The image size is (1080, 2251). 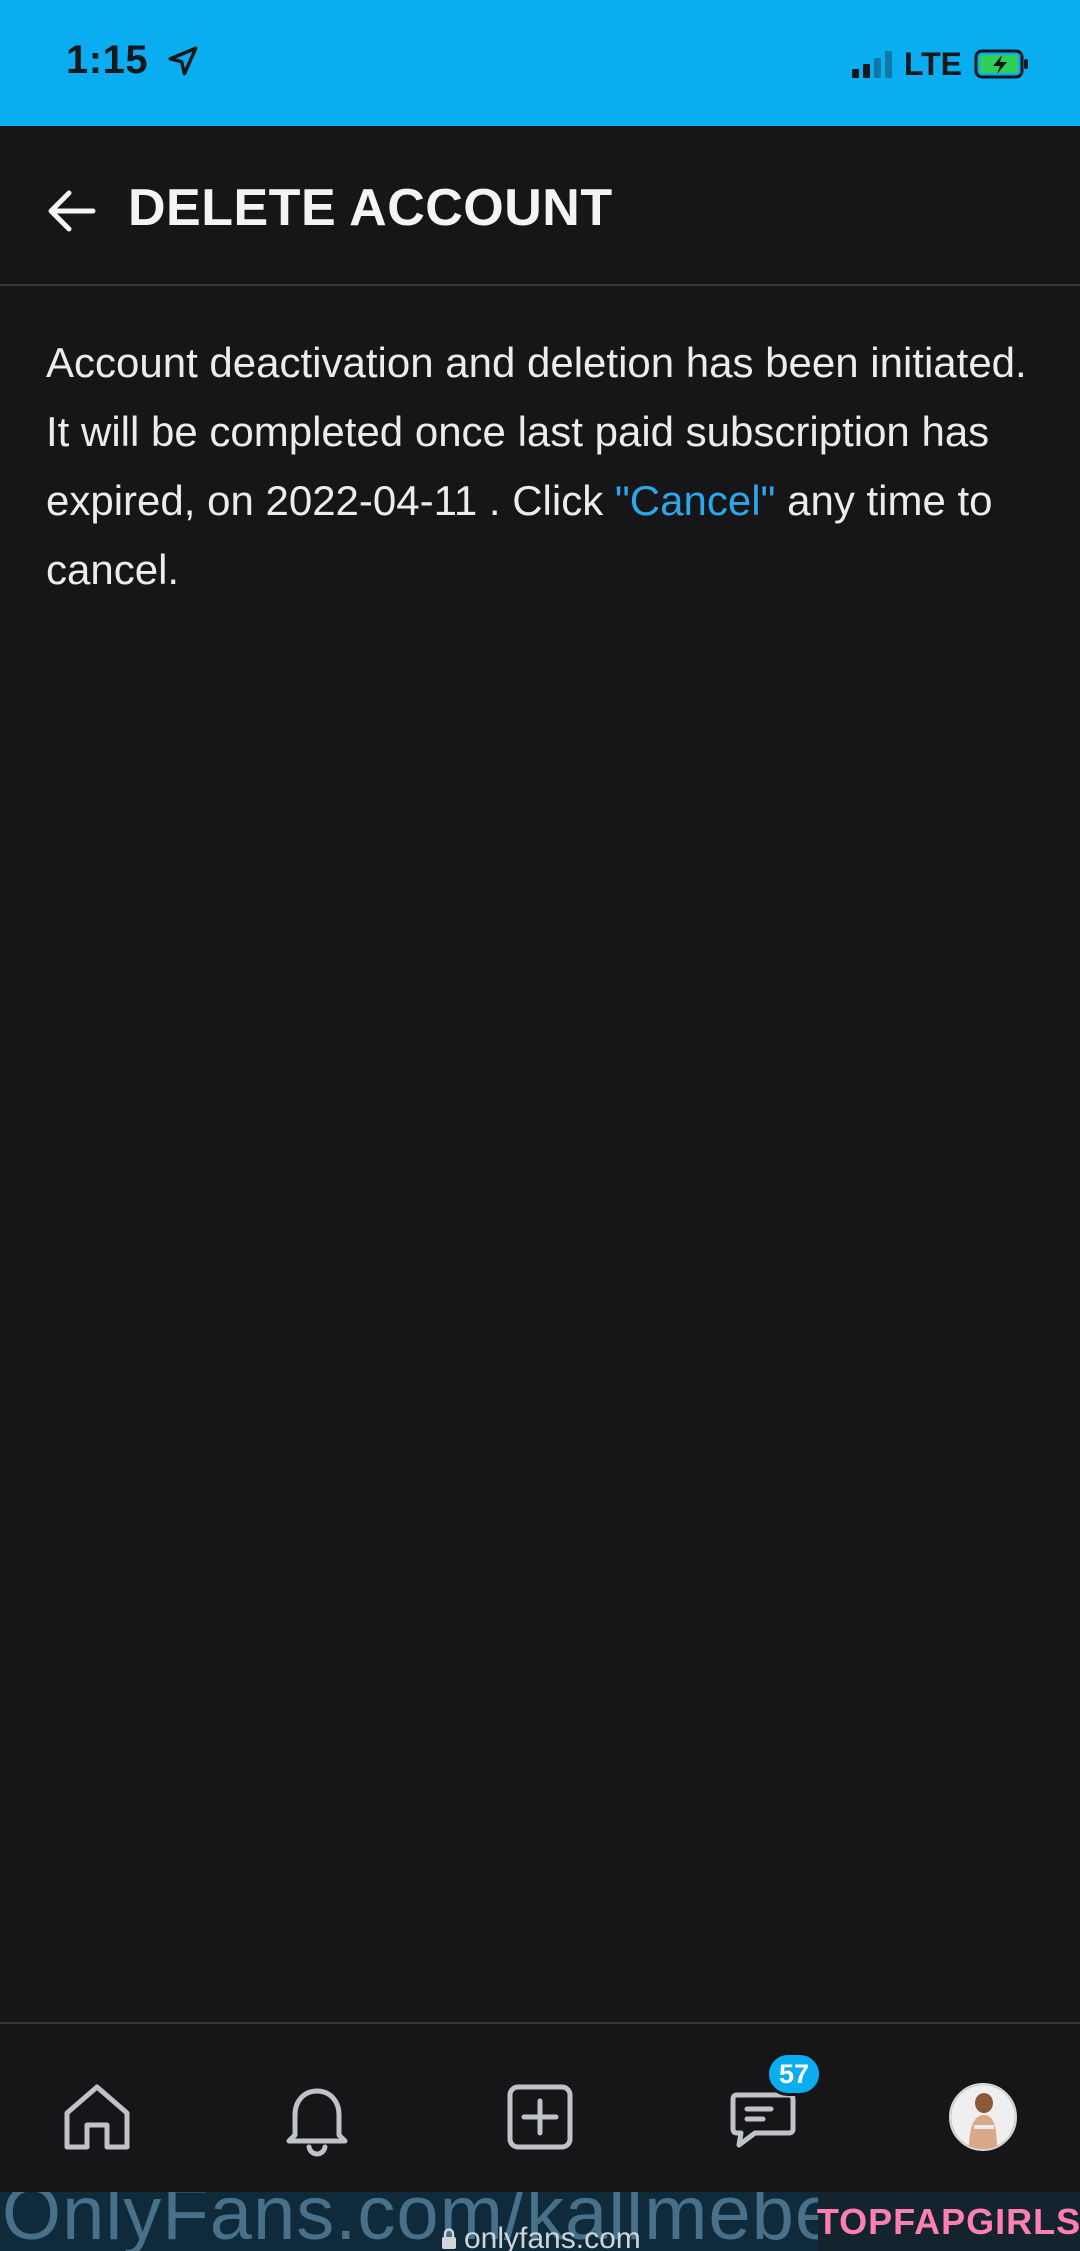 What do you see at coordinates (552, 2236) in the screenshot?
I see `domain-label: onlyfans.com` at bounding box center [552, 2236].